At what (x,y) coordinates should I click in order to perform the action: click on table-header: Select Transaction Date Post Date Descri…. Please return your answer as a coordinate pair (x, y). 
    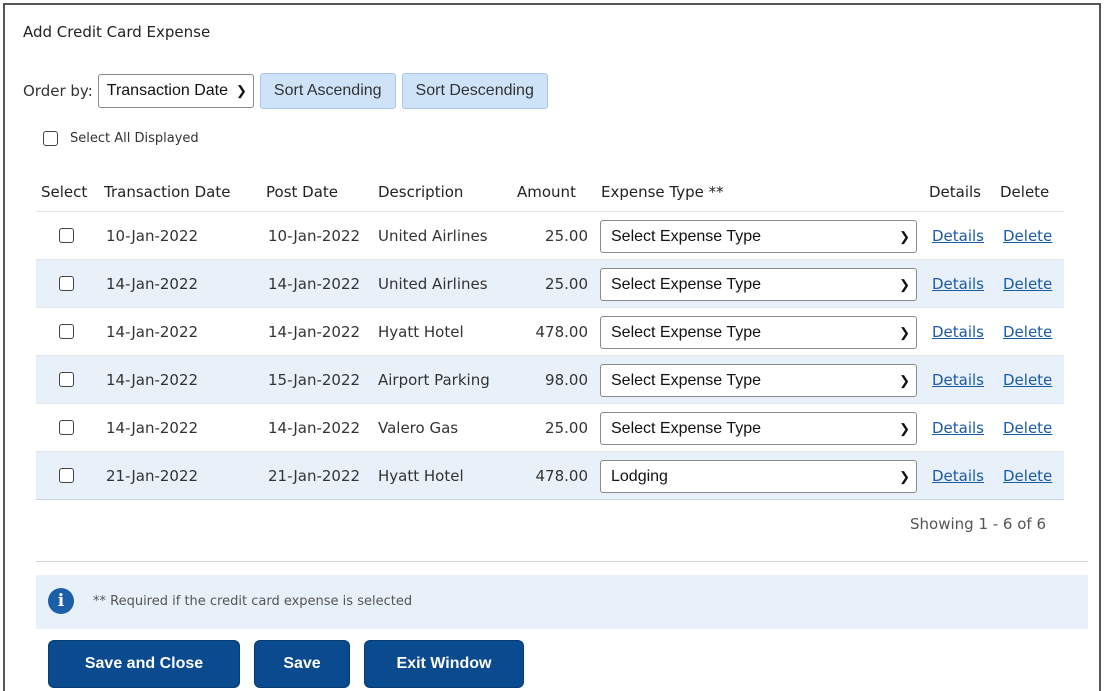
    Looking at the image, I should click on (554, 193).